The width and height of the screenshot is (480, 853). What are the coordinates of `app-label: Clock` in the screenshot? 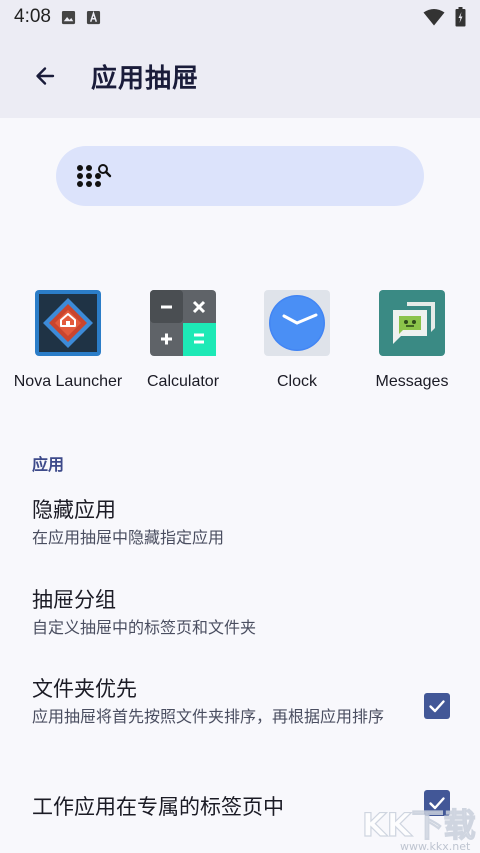 It's located at (296, 381).